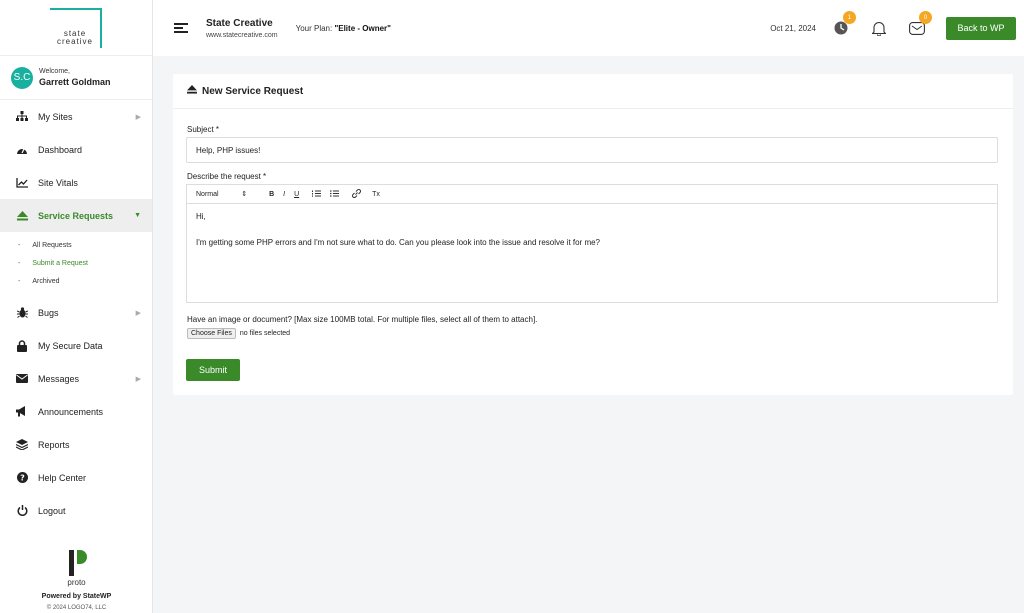 Image resolution: width=1024 pixels, height=613 pixels. What do you see at coordinates (227, 176) in the screenshot?
I see `describe-label: Describe the request *` at bounding box center [227, 176].